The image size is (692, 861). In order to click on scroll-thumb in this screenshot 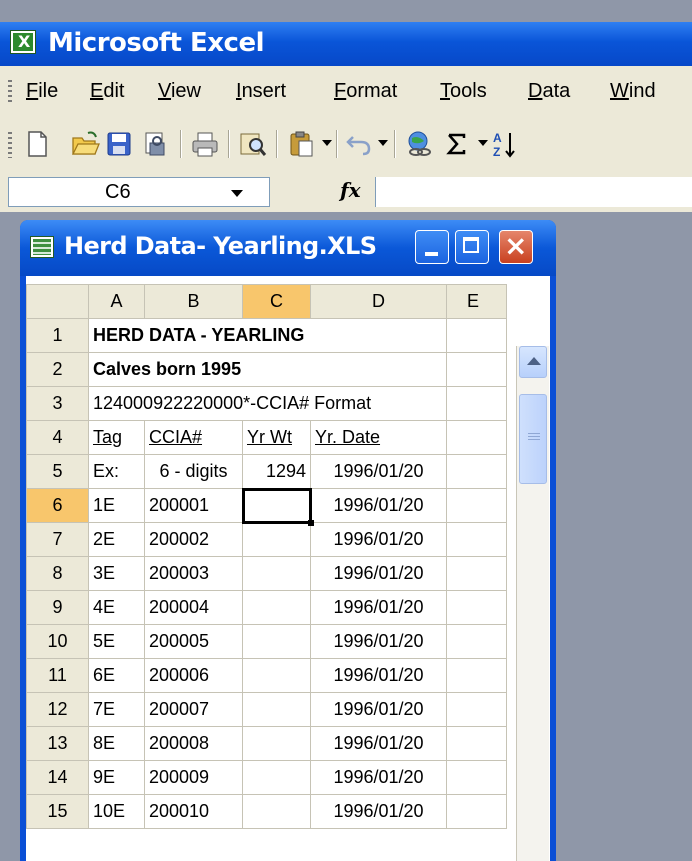, I will do `click(533, 439)`.